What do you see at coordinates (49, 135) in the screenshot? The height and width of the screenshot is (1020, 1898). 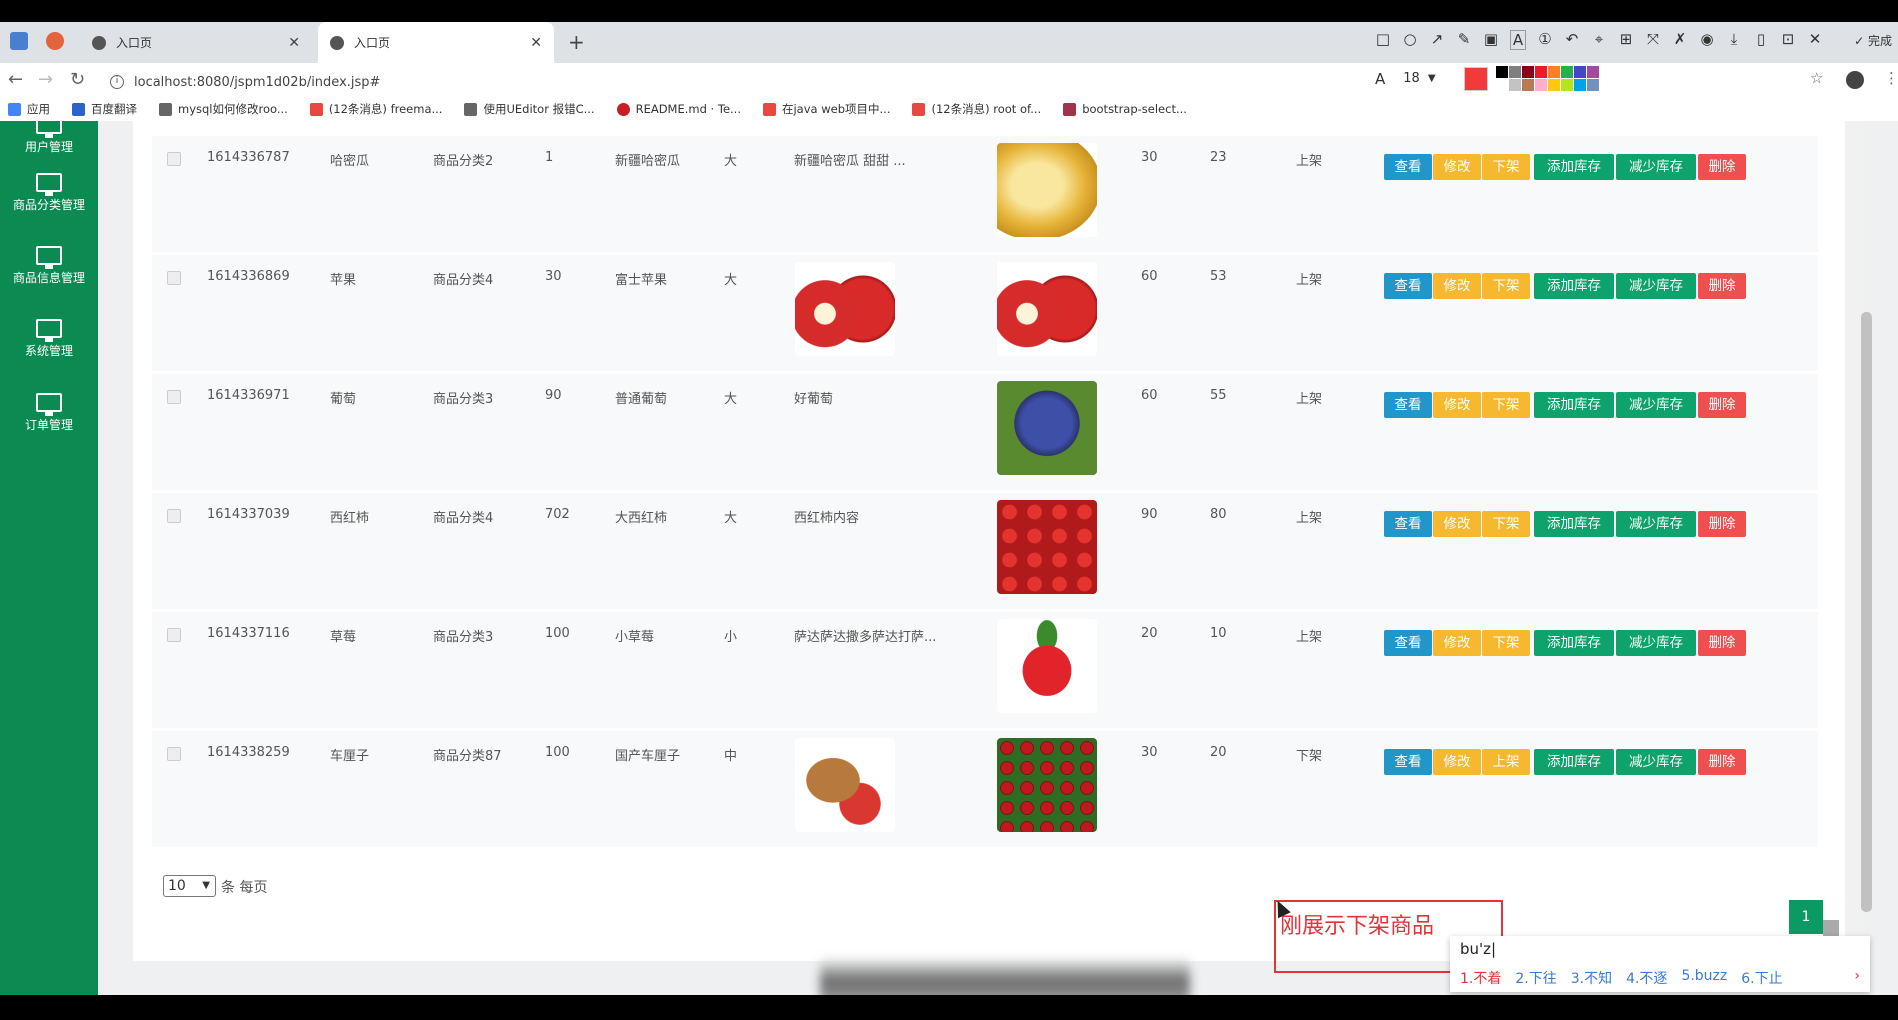 I see `sidebar-item-users: 用户管理` at bounding box center [49, 135].